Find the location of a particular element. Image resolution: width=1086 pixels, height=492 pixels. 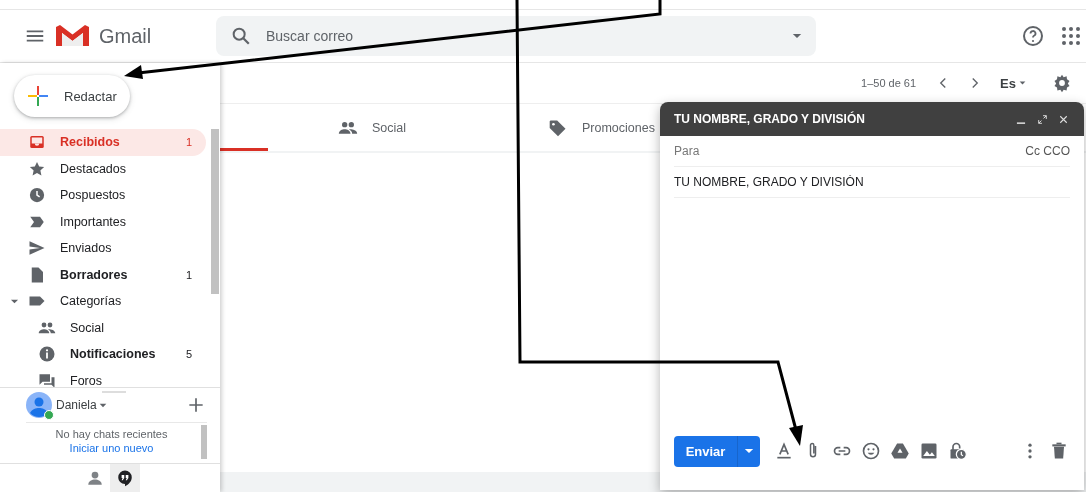

compose-button: Redactar is located at coordinates (72, 96).